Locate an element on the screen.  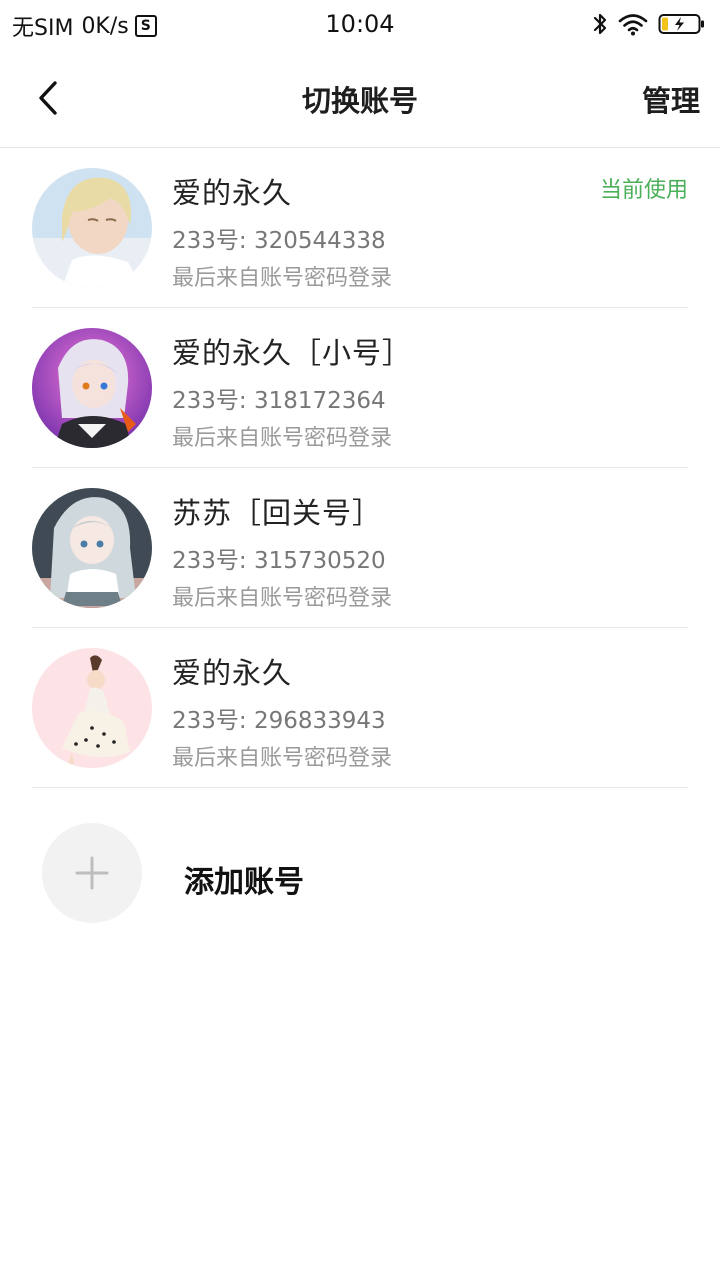
current-account-badge: 当前使用 is located at coordinates (643, 190).